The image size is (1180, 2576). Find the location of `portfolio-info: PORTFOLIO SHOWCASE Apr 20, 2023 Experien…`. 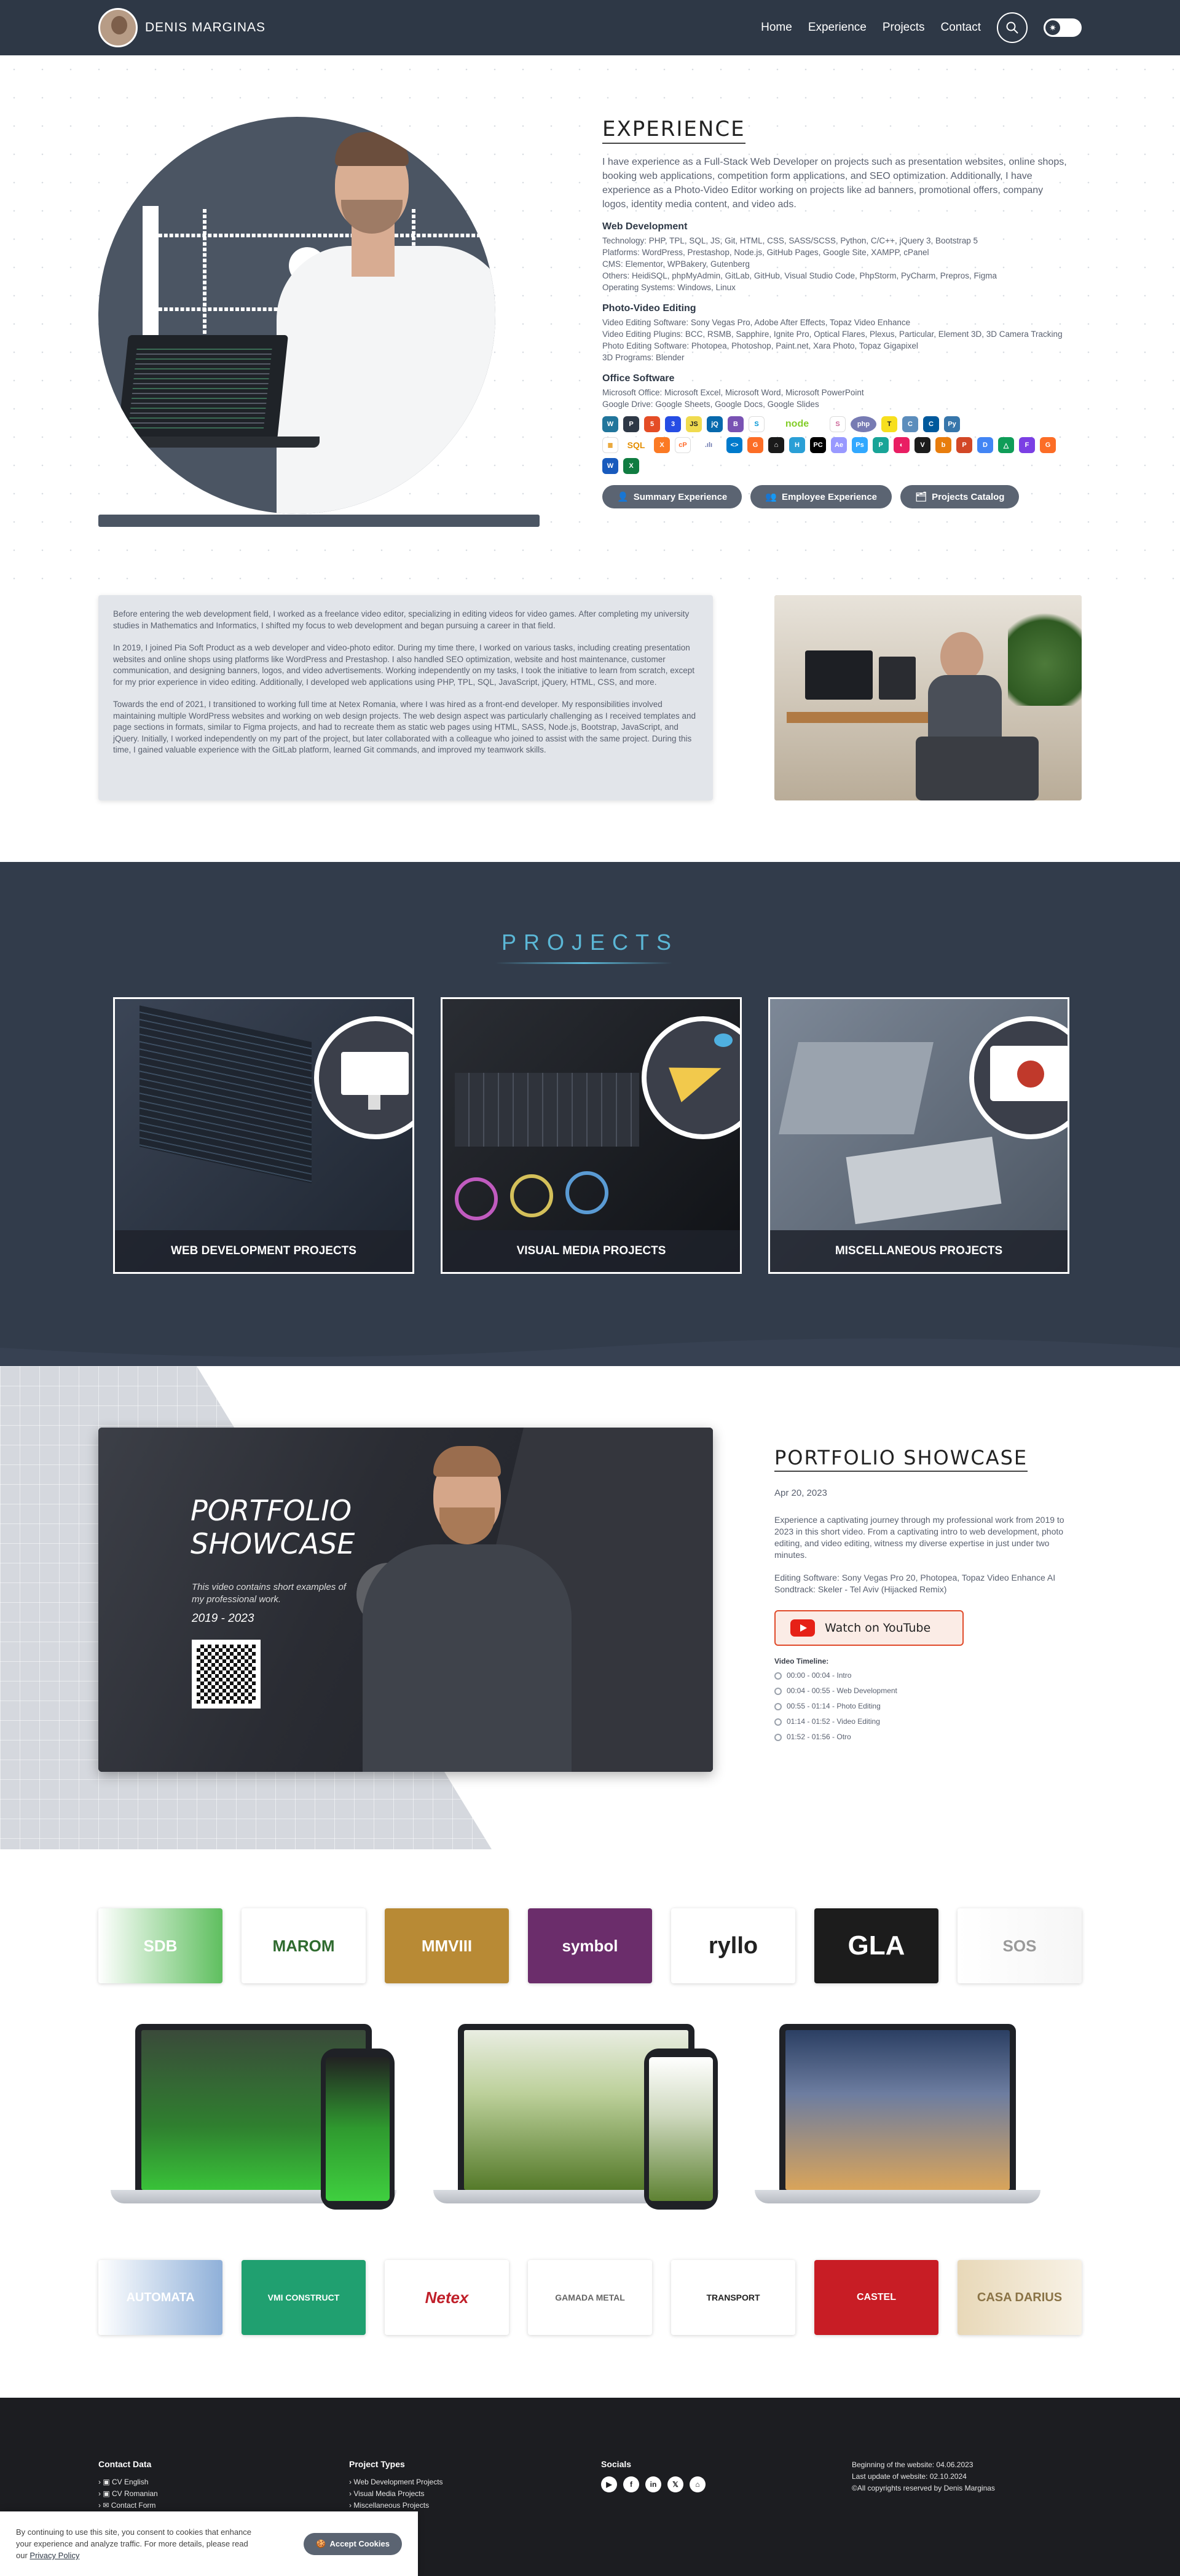

portfolio-info: PORTFOLIO SHOWCASE Apr 20, 2023 Experien… is located at coordinates (928, 1595).